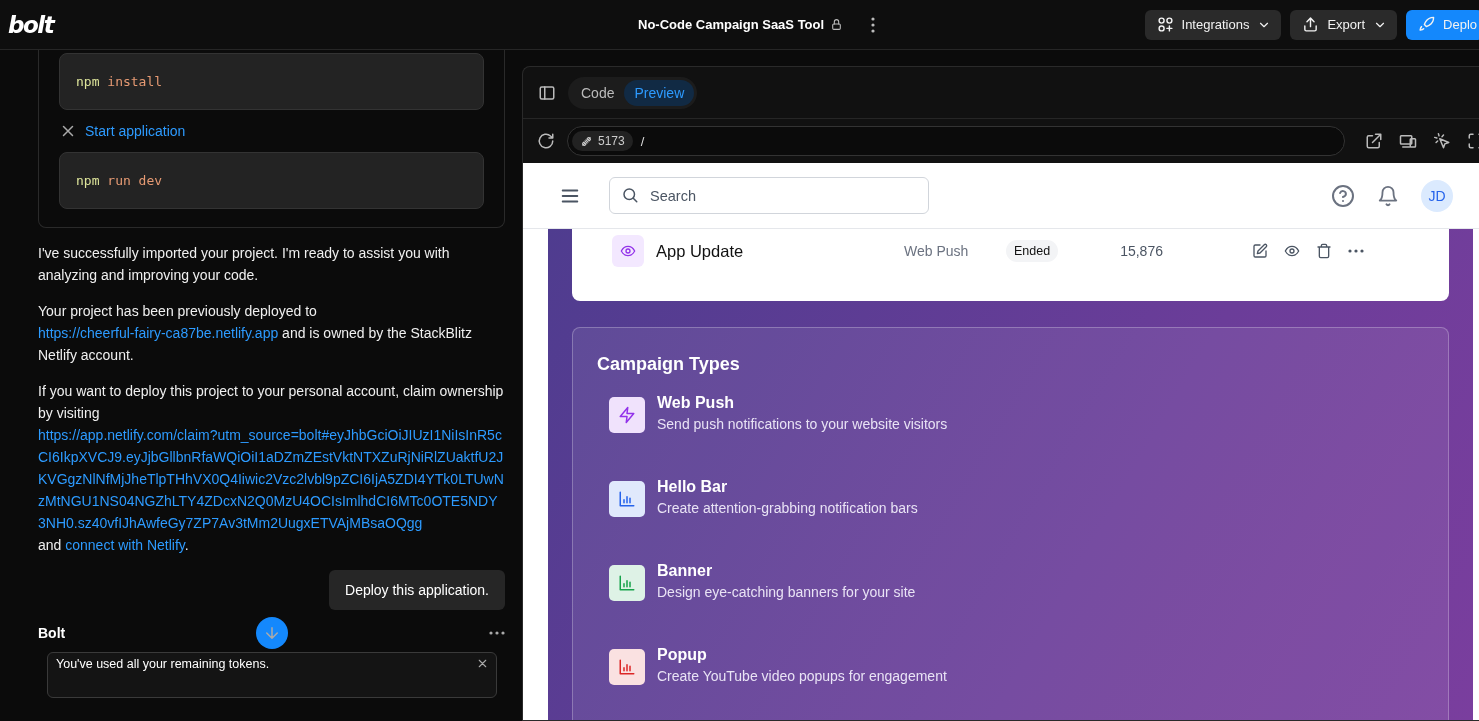  I want to click on arrow-down-icon, so click(272, 633).